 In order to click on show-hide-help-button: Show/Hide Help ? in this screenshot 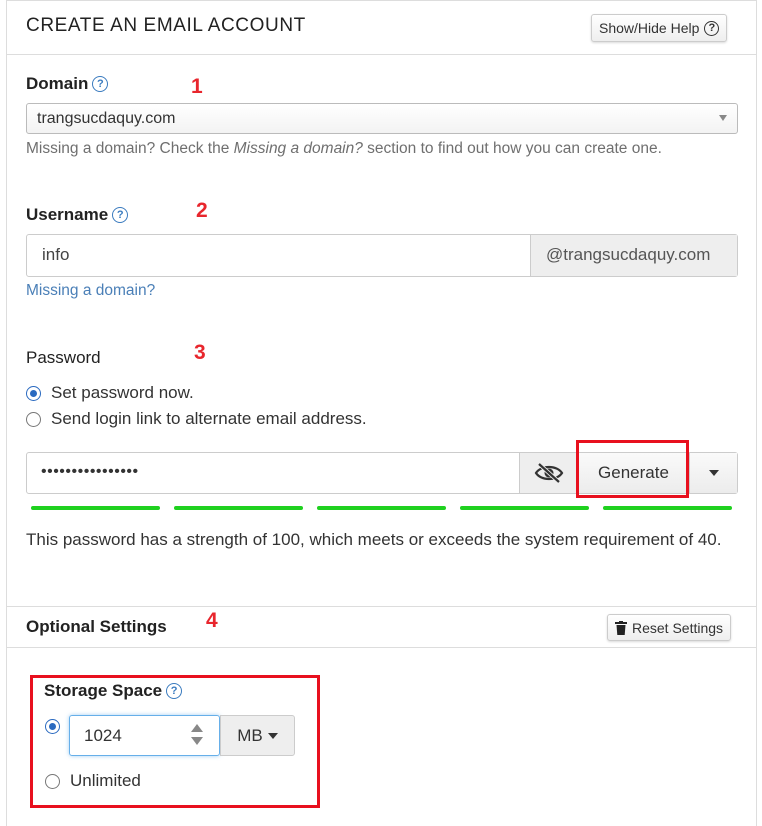, I will do `click(659, 28)`.